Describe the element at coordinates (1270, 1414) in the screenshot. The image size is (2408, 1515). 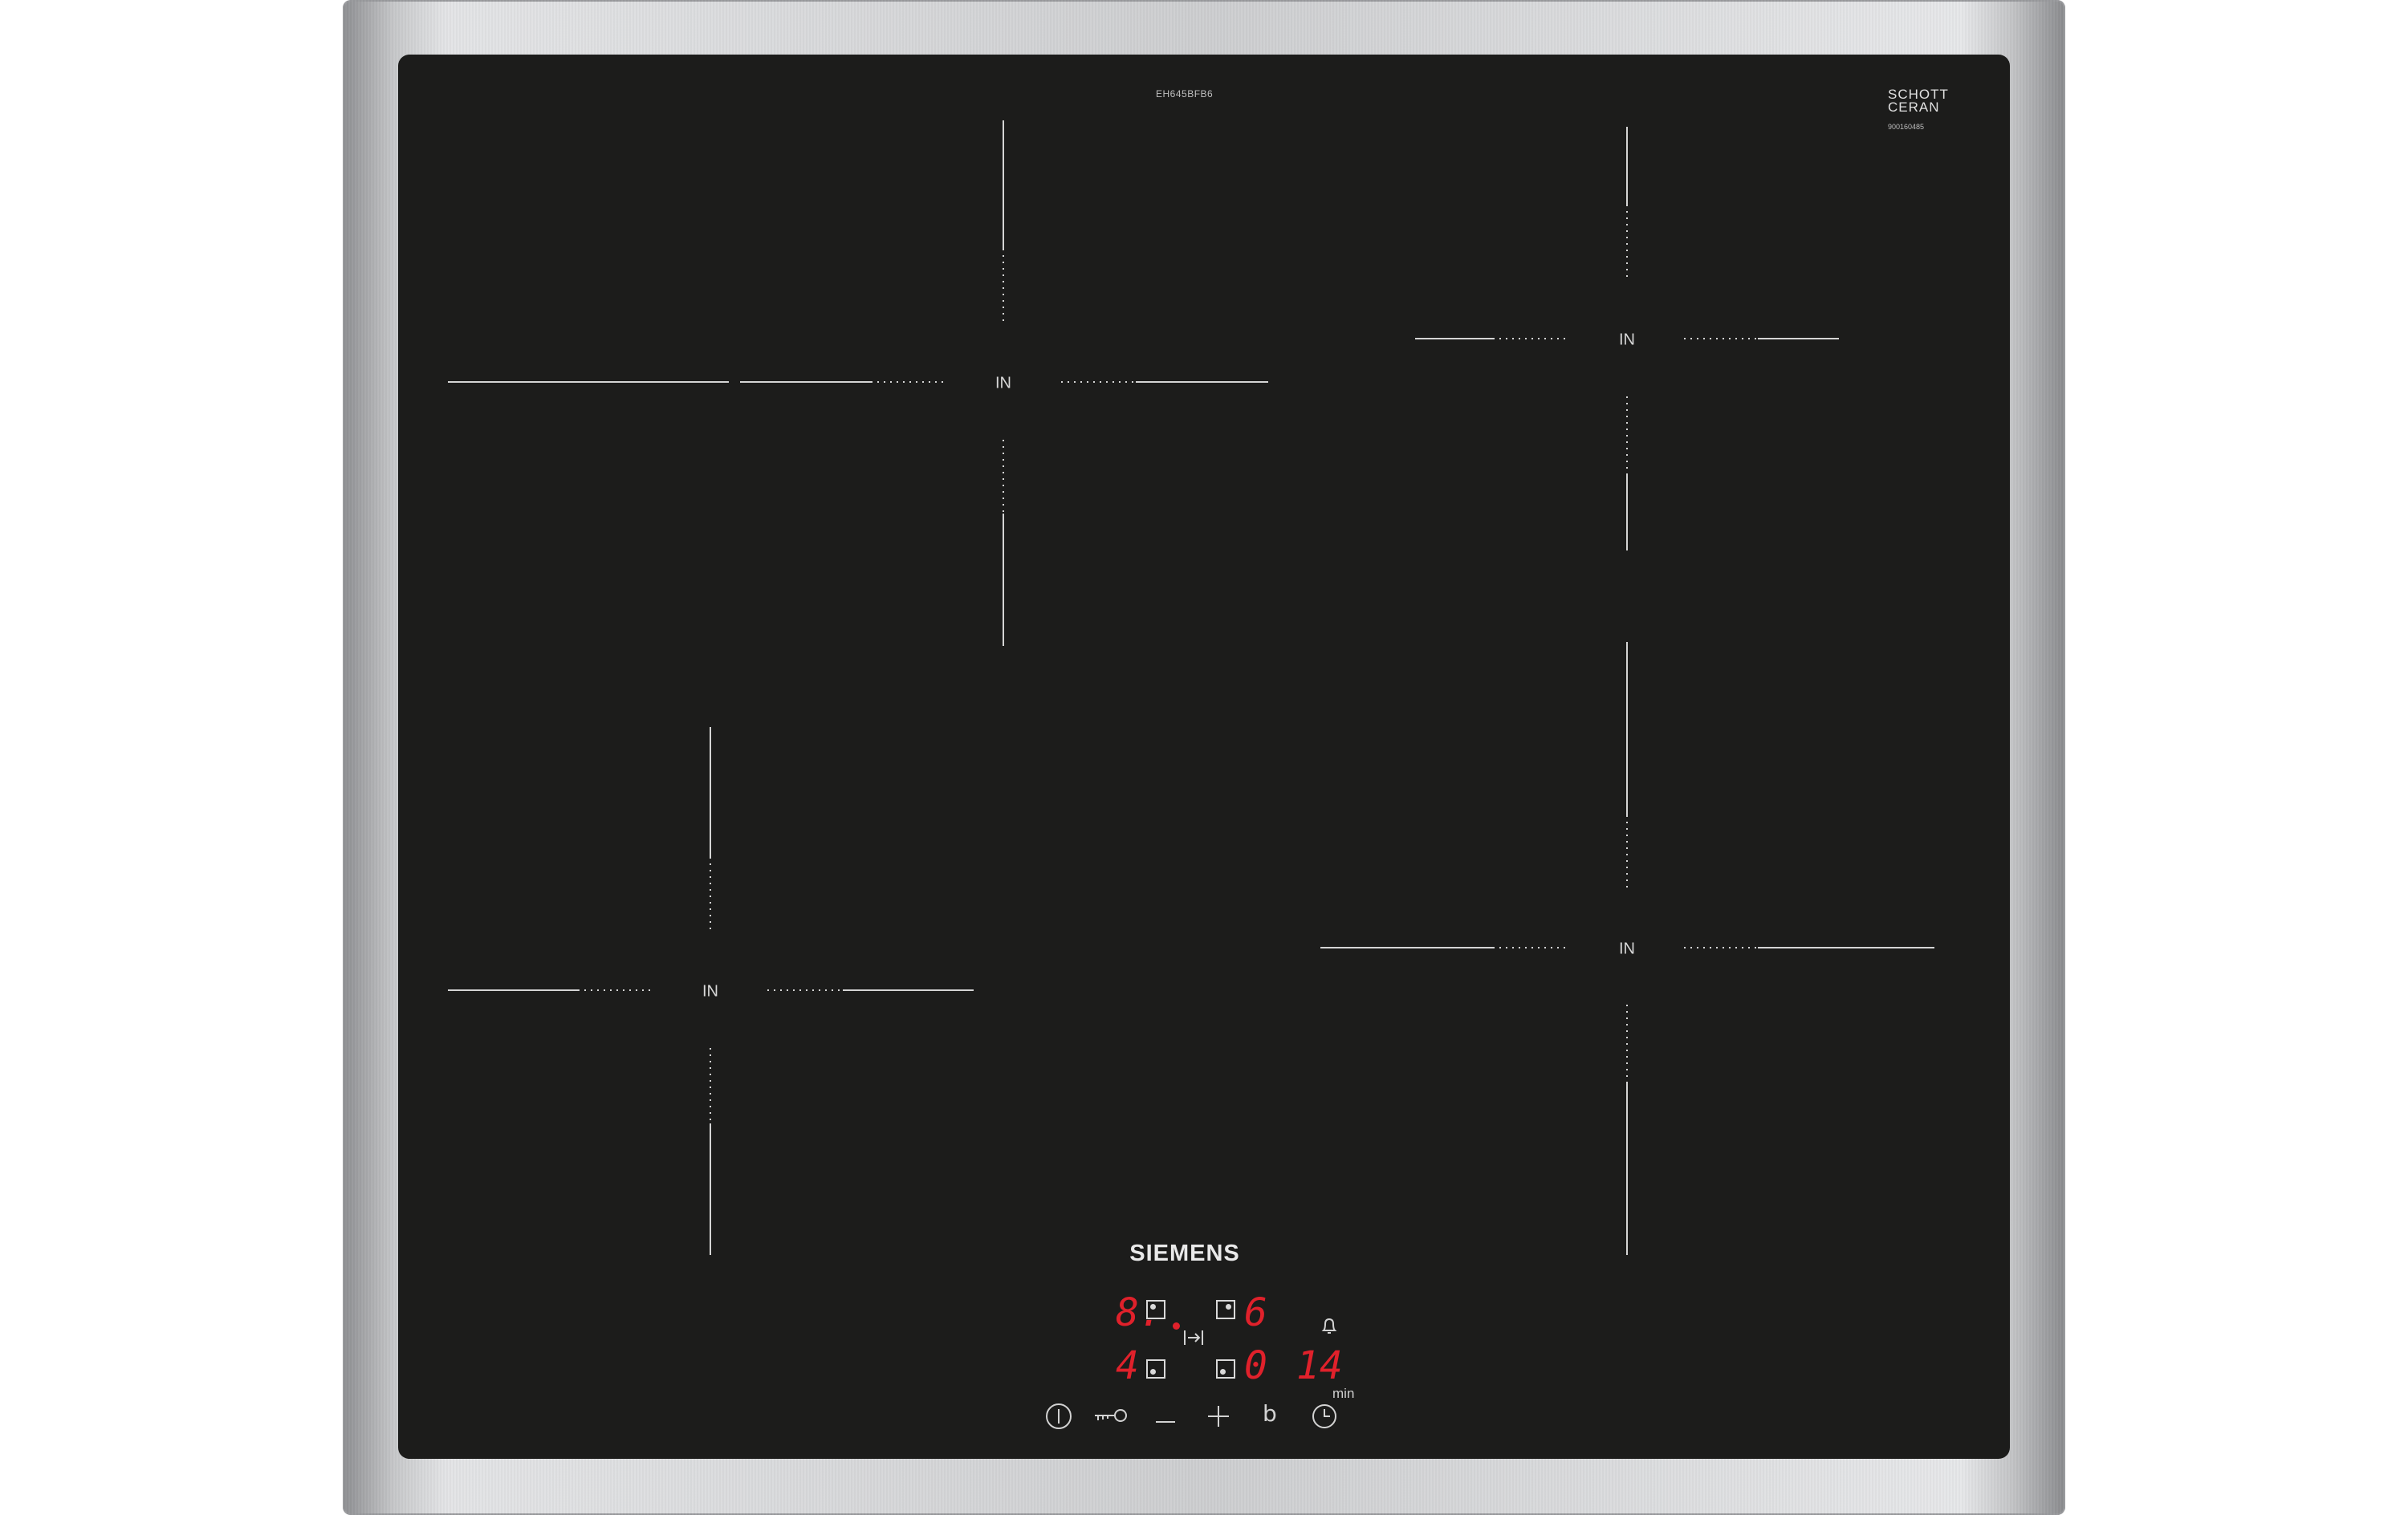
I see `boost-button: b` at that location.